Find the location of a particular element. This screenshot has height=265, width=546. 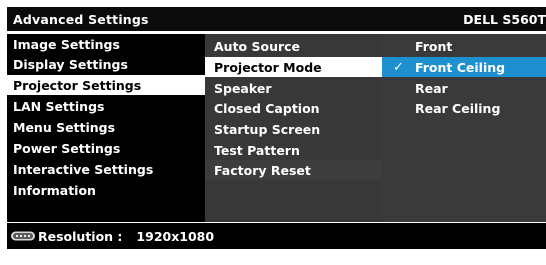

option-label: Front is located at coordinates (434, 46).